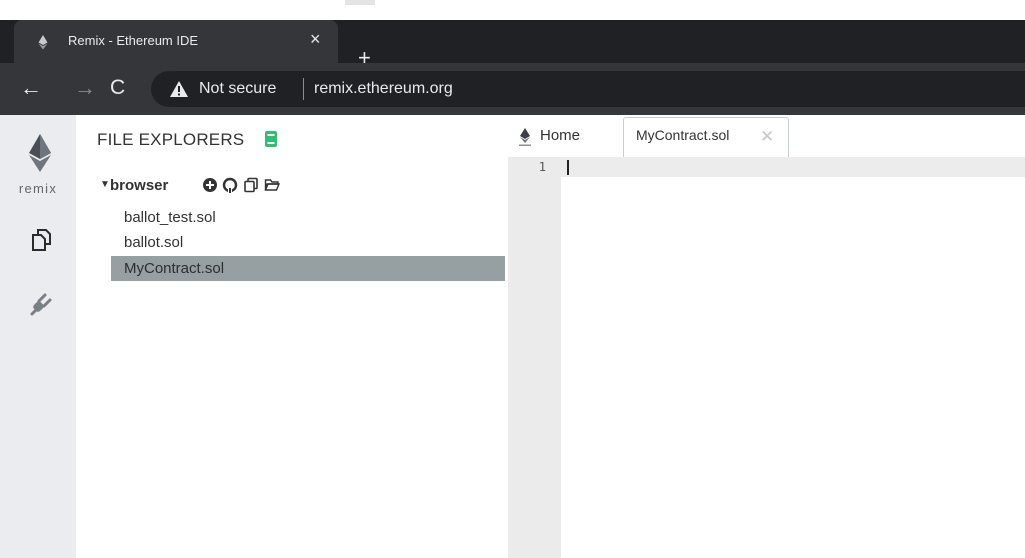 This screenshot has height=558, width=1025. I want to click on window-top-strip, so click(512, 10).